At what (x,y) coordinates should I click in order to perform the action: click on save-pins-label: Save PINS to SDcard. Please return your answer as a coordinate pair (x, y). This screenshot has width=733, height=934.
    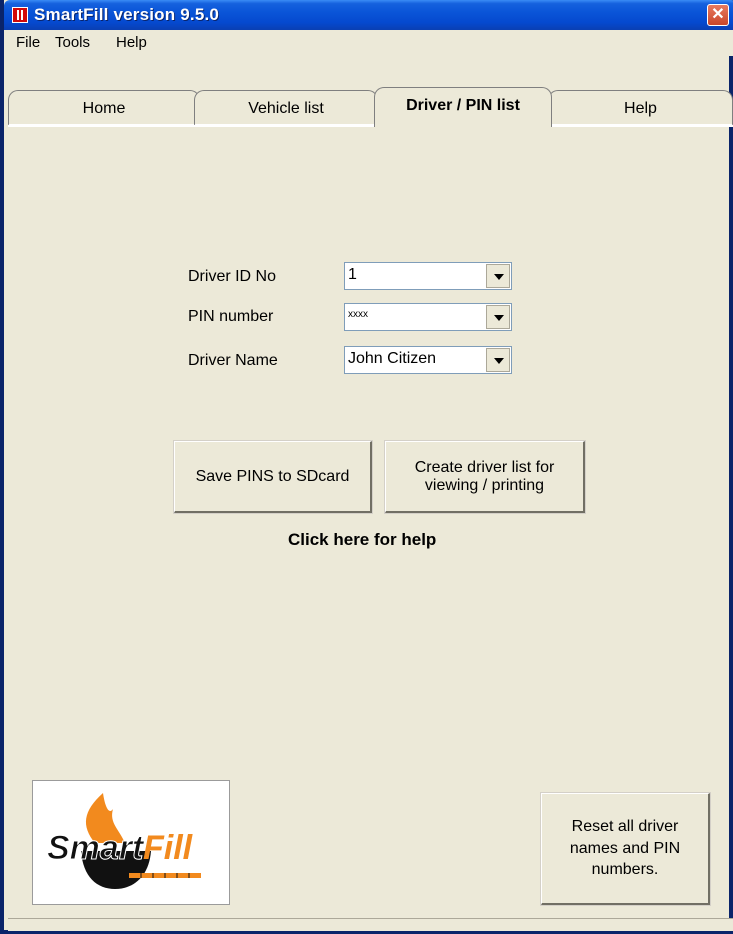
    Looking at the image, I should click on (272, 476).